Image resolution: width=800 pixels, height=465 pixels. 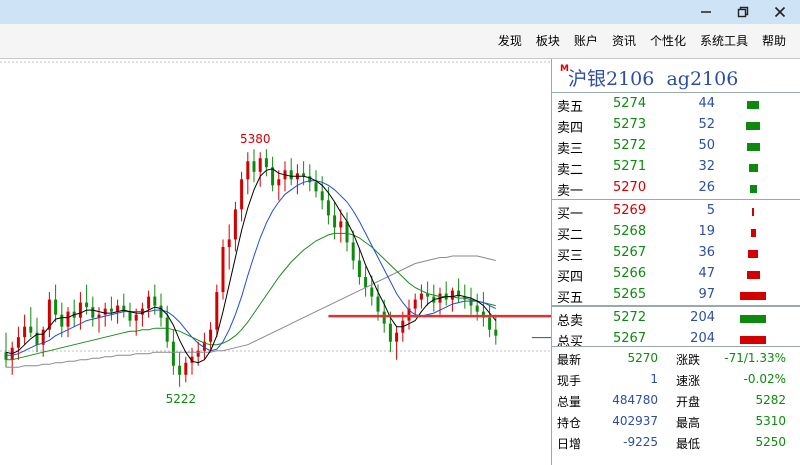 What do you see at coordinates (706, 273) in the screenshot?
I see `bid-volume: 47` at bounding box center [706, 273].